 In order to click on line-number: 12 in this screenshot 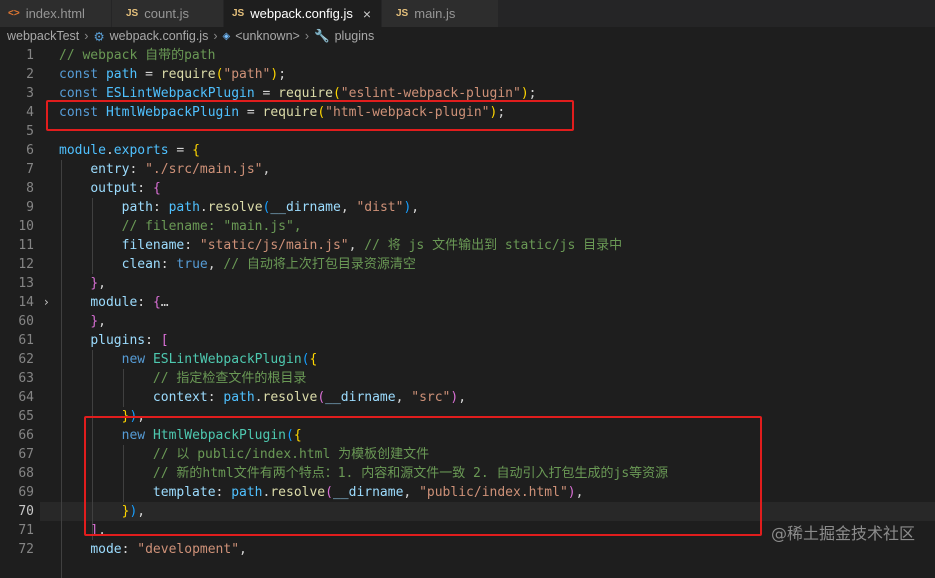, I will do `click(26, 264)`.